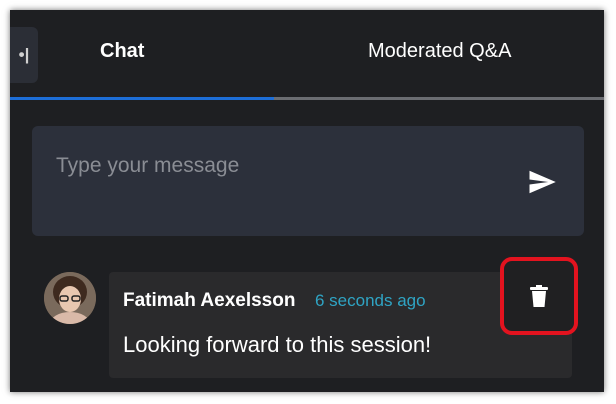  I want to click on avatar, so click(70, 298).